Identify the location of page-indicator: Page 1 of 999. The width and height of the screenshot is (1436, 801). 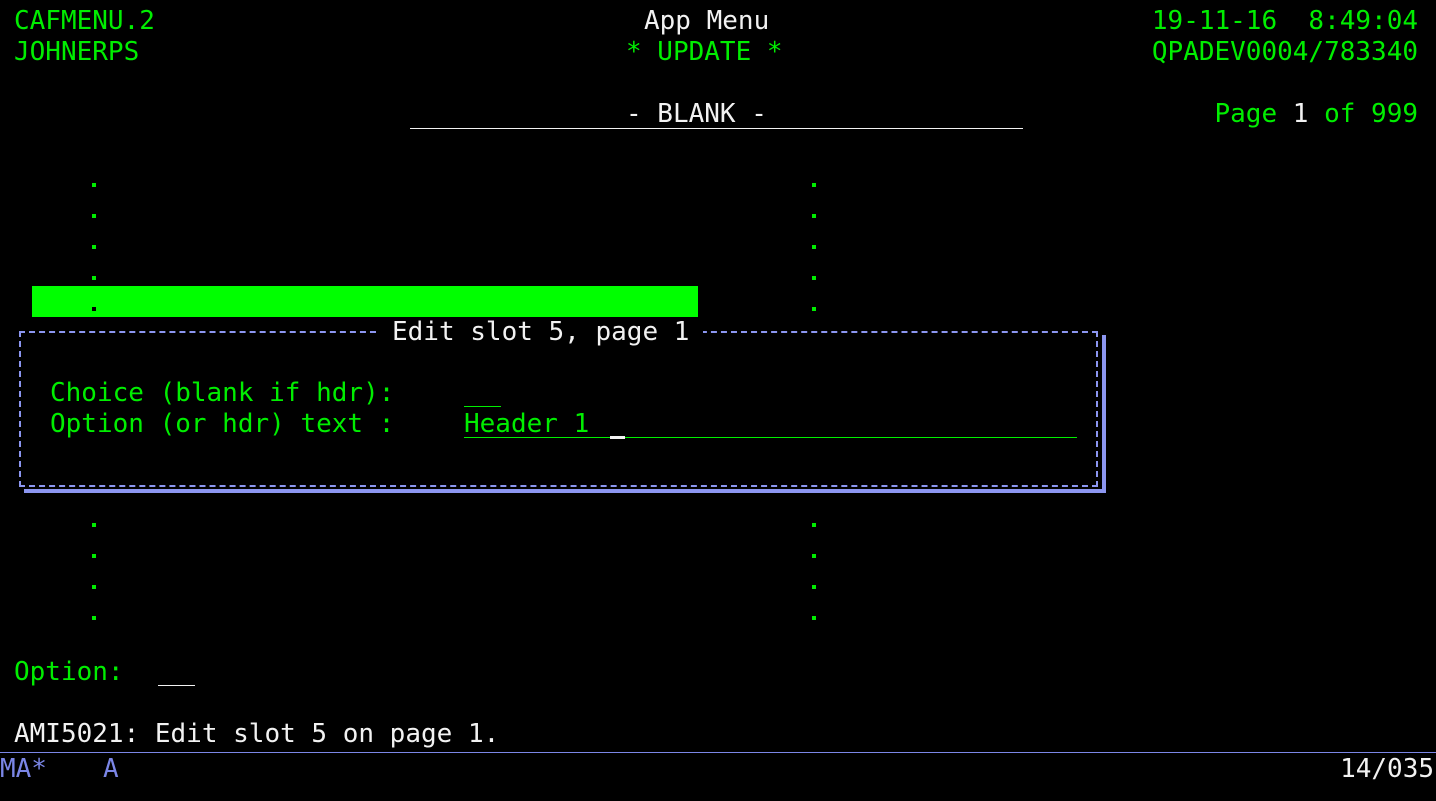
(1300, 98).